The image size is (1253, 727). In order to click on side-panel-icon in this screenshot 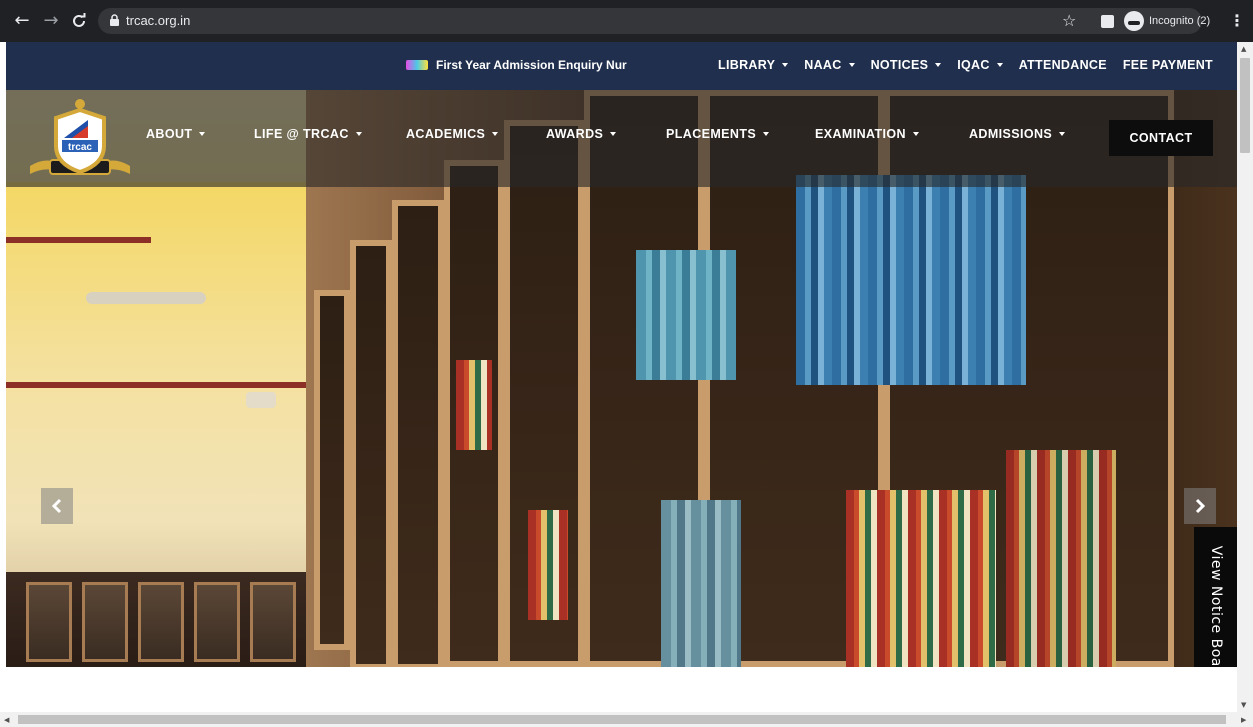, I will do `click(1107, 21)`.